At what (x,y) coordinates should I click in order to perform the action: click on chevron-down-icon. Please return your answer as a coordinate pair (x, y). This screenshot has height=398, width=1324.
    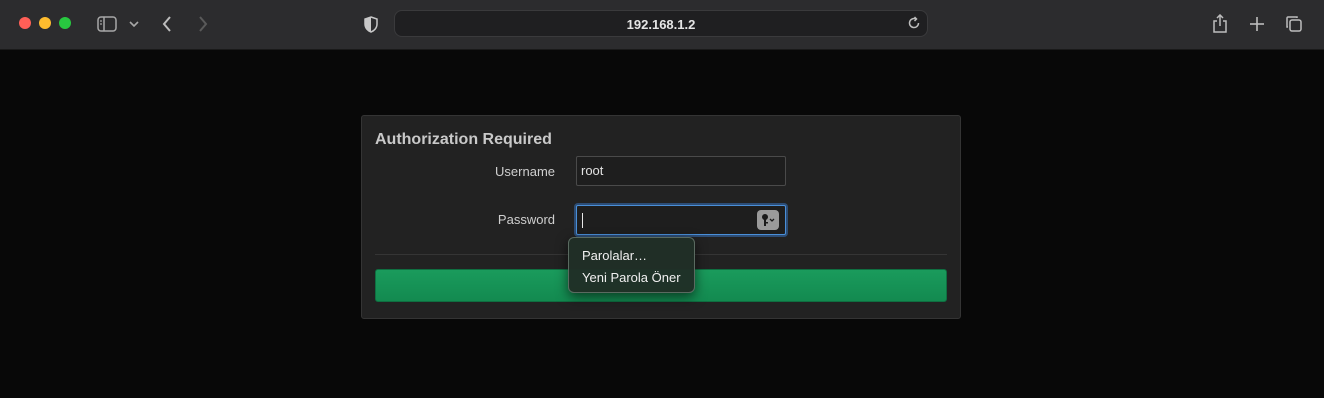
    Looking at the image, I should click on (134, 24).